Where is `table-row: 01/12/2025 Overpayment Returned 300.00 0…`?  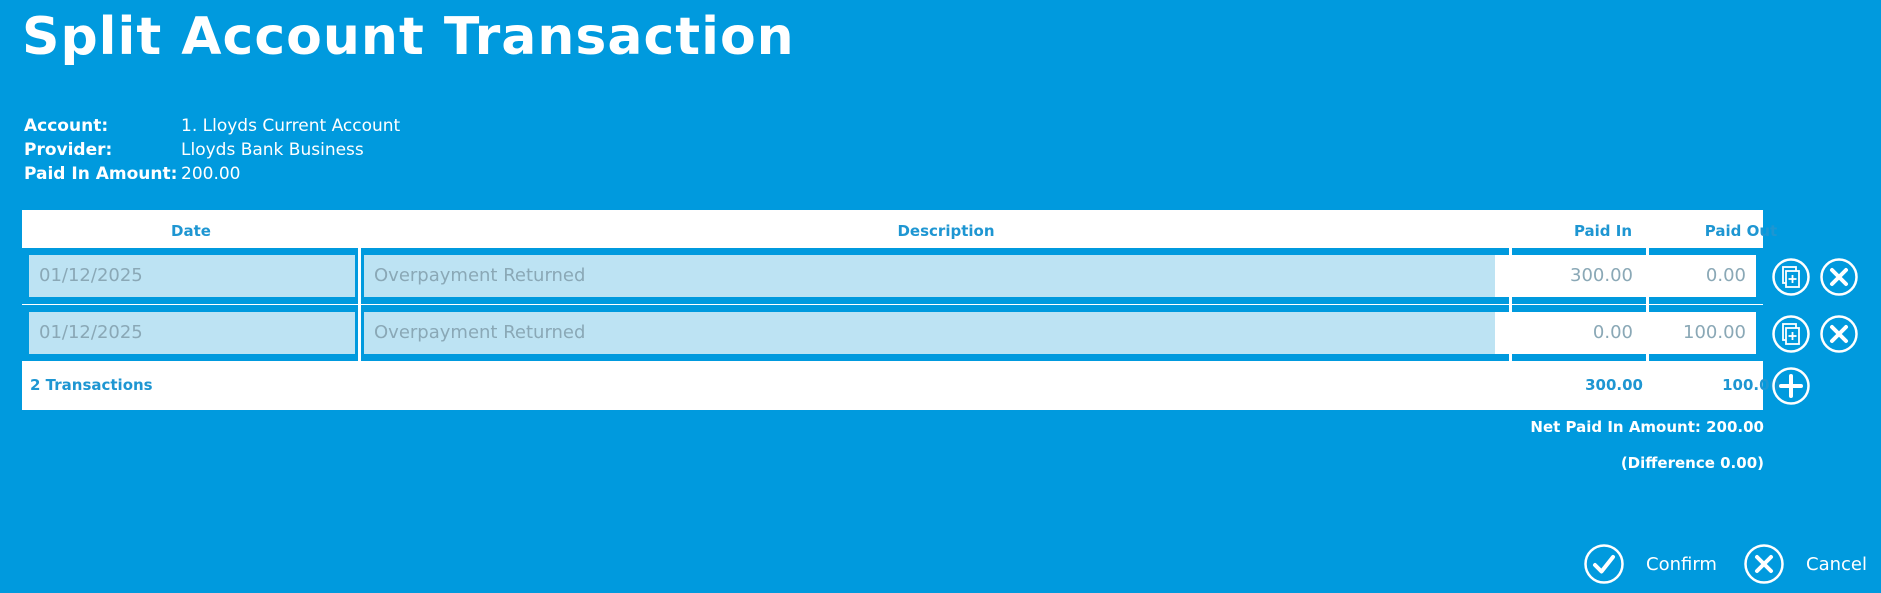
table-row: 01/12/2025 Overpayment Returned 300.00 0… is located at coordinates (892, 276).